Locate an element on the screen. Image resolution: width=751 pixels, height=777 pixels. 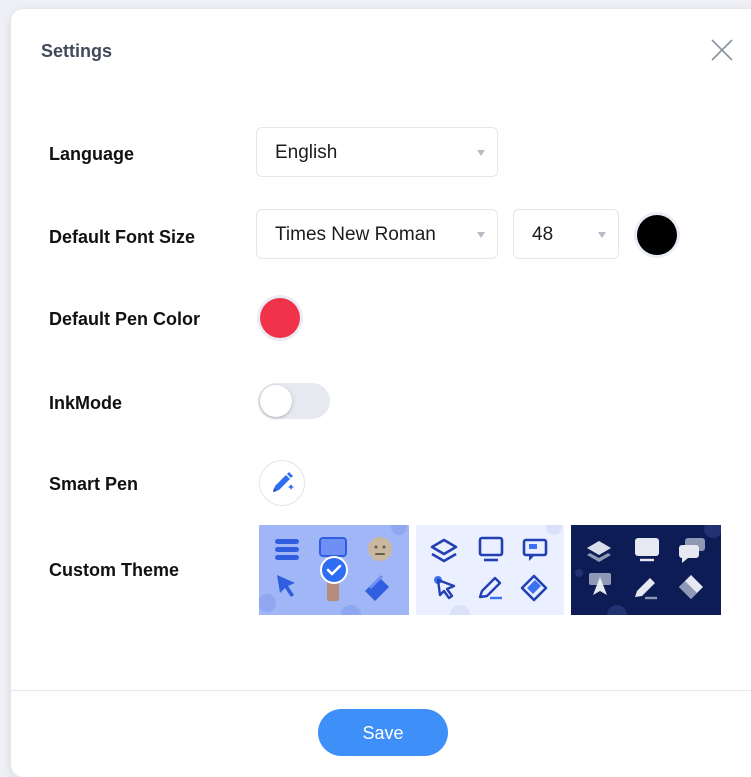
dialog-title: Settings is located at coordinates (77, 51).